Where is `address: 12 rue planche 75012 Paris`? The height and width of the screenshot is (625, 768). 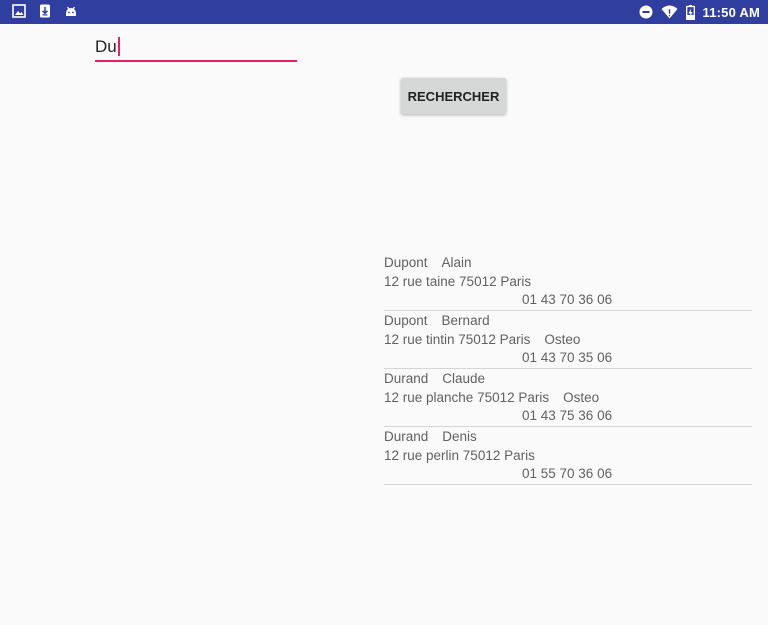 address: 12 rue planche 75012 Paris is located at coordinates (467, 397).